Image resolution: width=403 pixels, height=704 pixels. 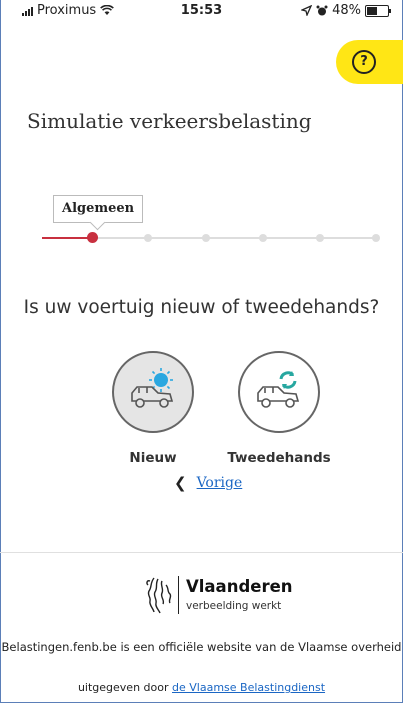 I want to click on previous-link: Vorige, so click(x=220, y=483).